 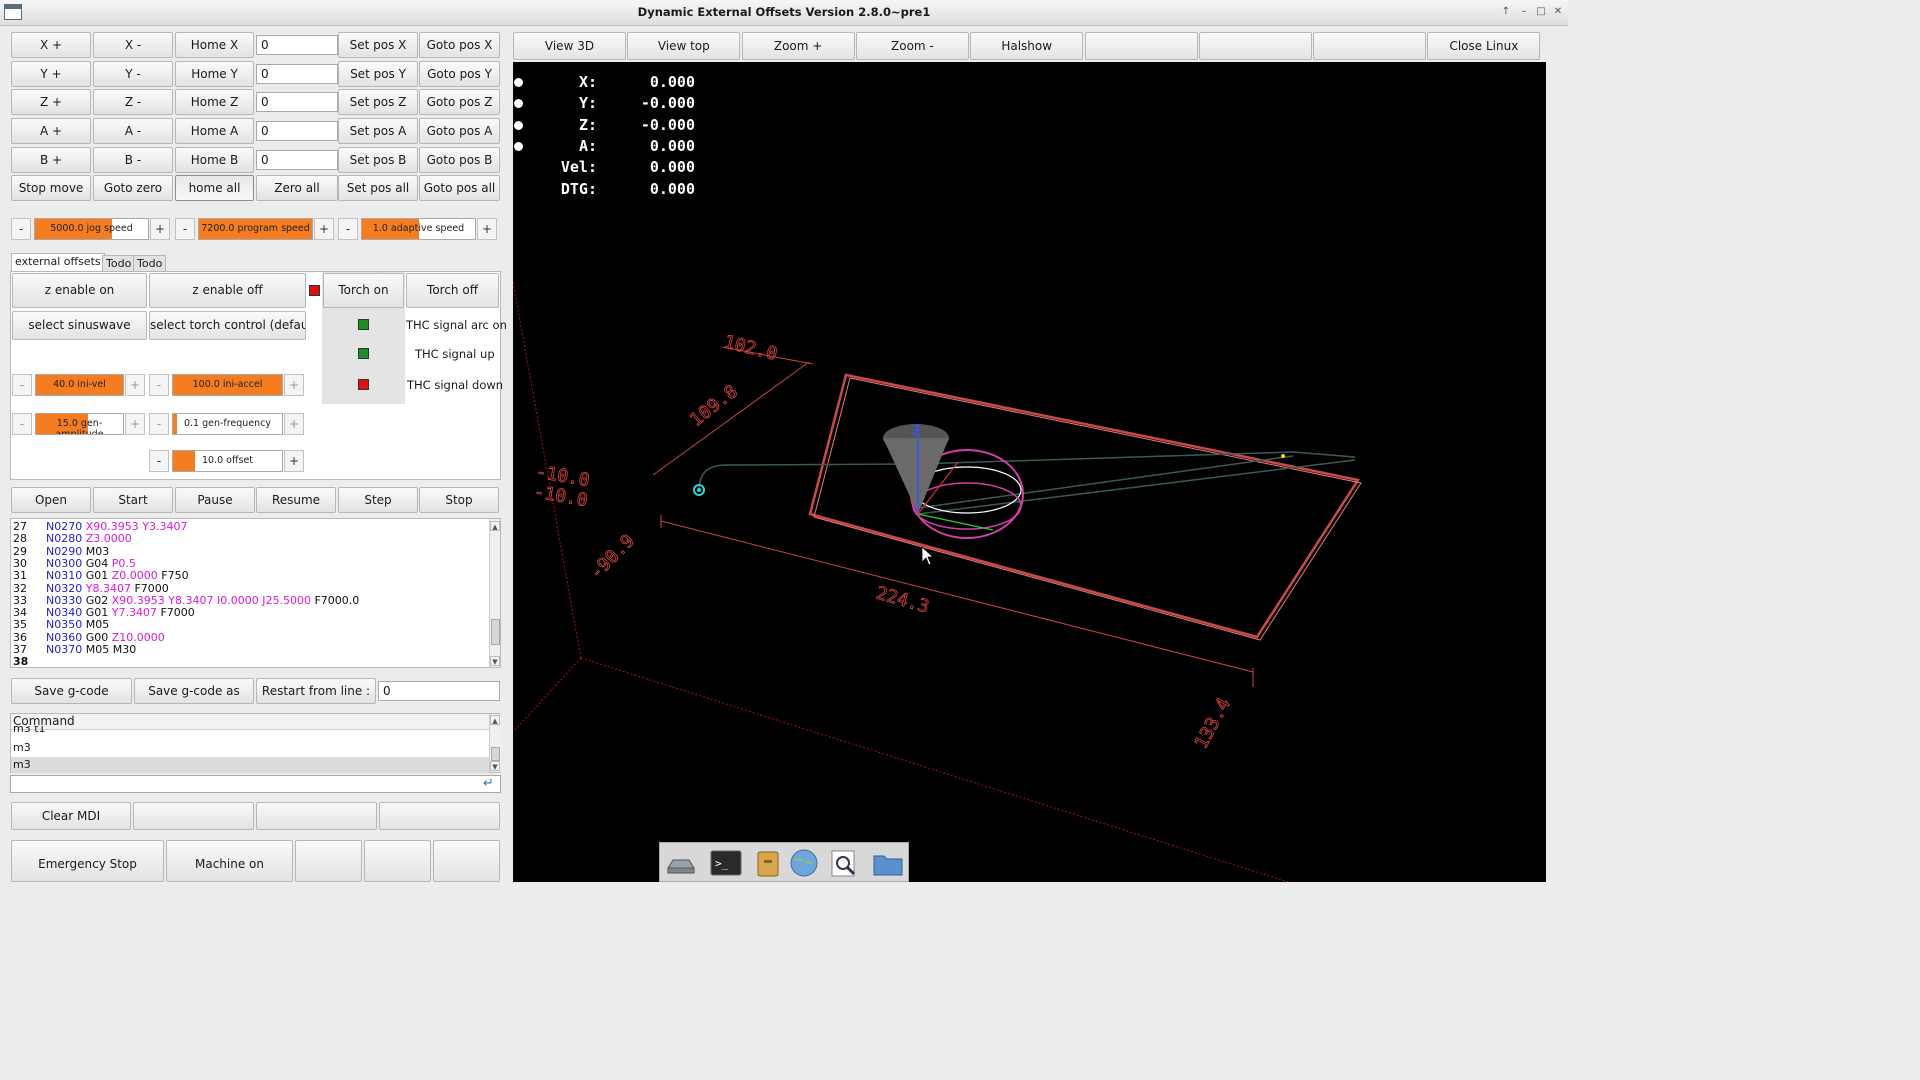 I want to click on z-enable-on-button: z enable on, so click(x=79, y=290).